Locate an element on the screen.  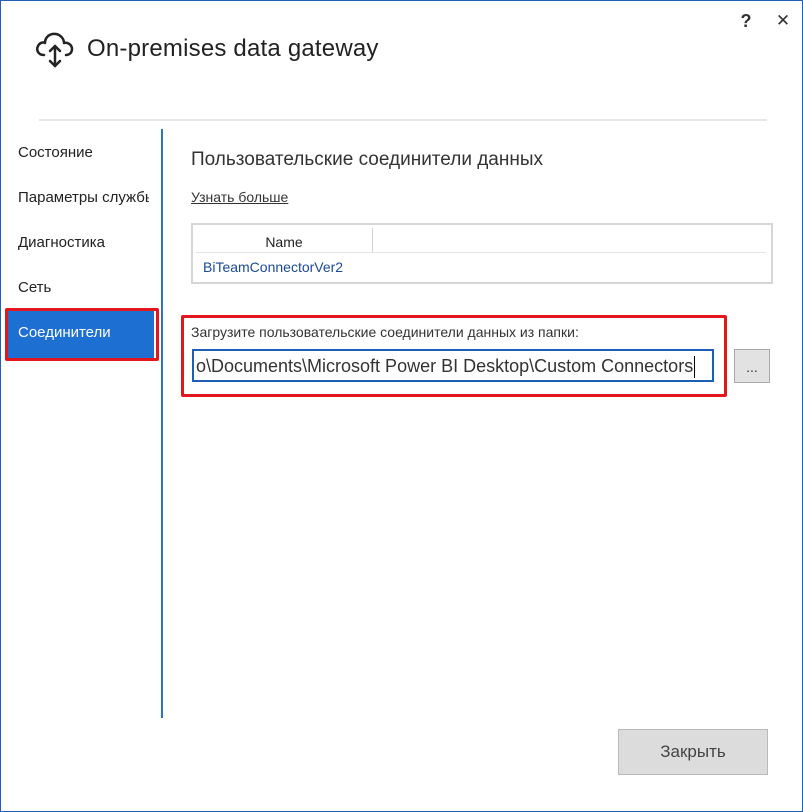
column-header-name: Name is located at coordinates (284, 240).